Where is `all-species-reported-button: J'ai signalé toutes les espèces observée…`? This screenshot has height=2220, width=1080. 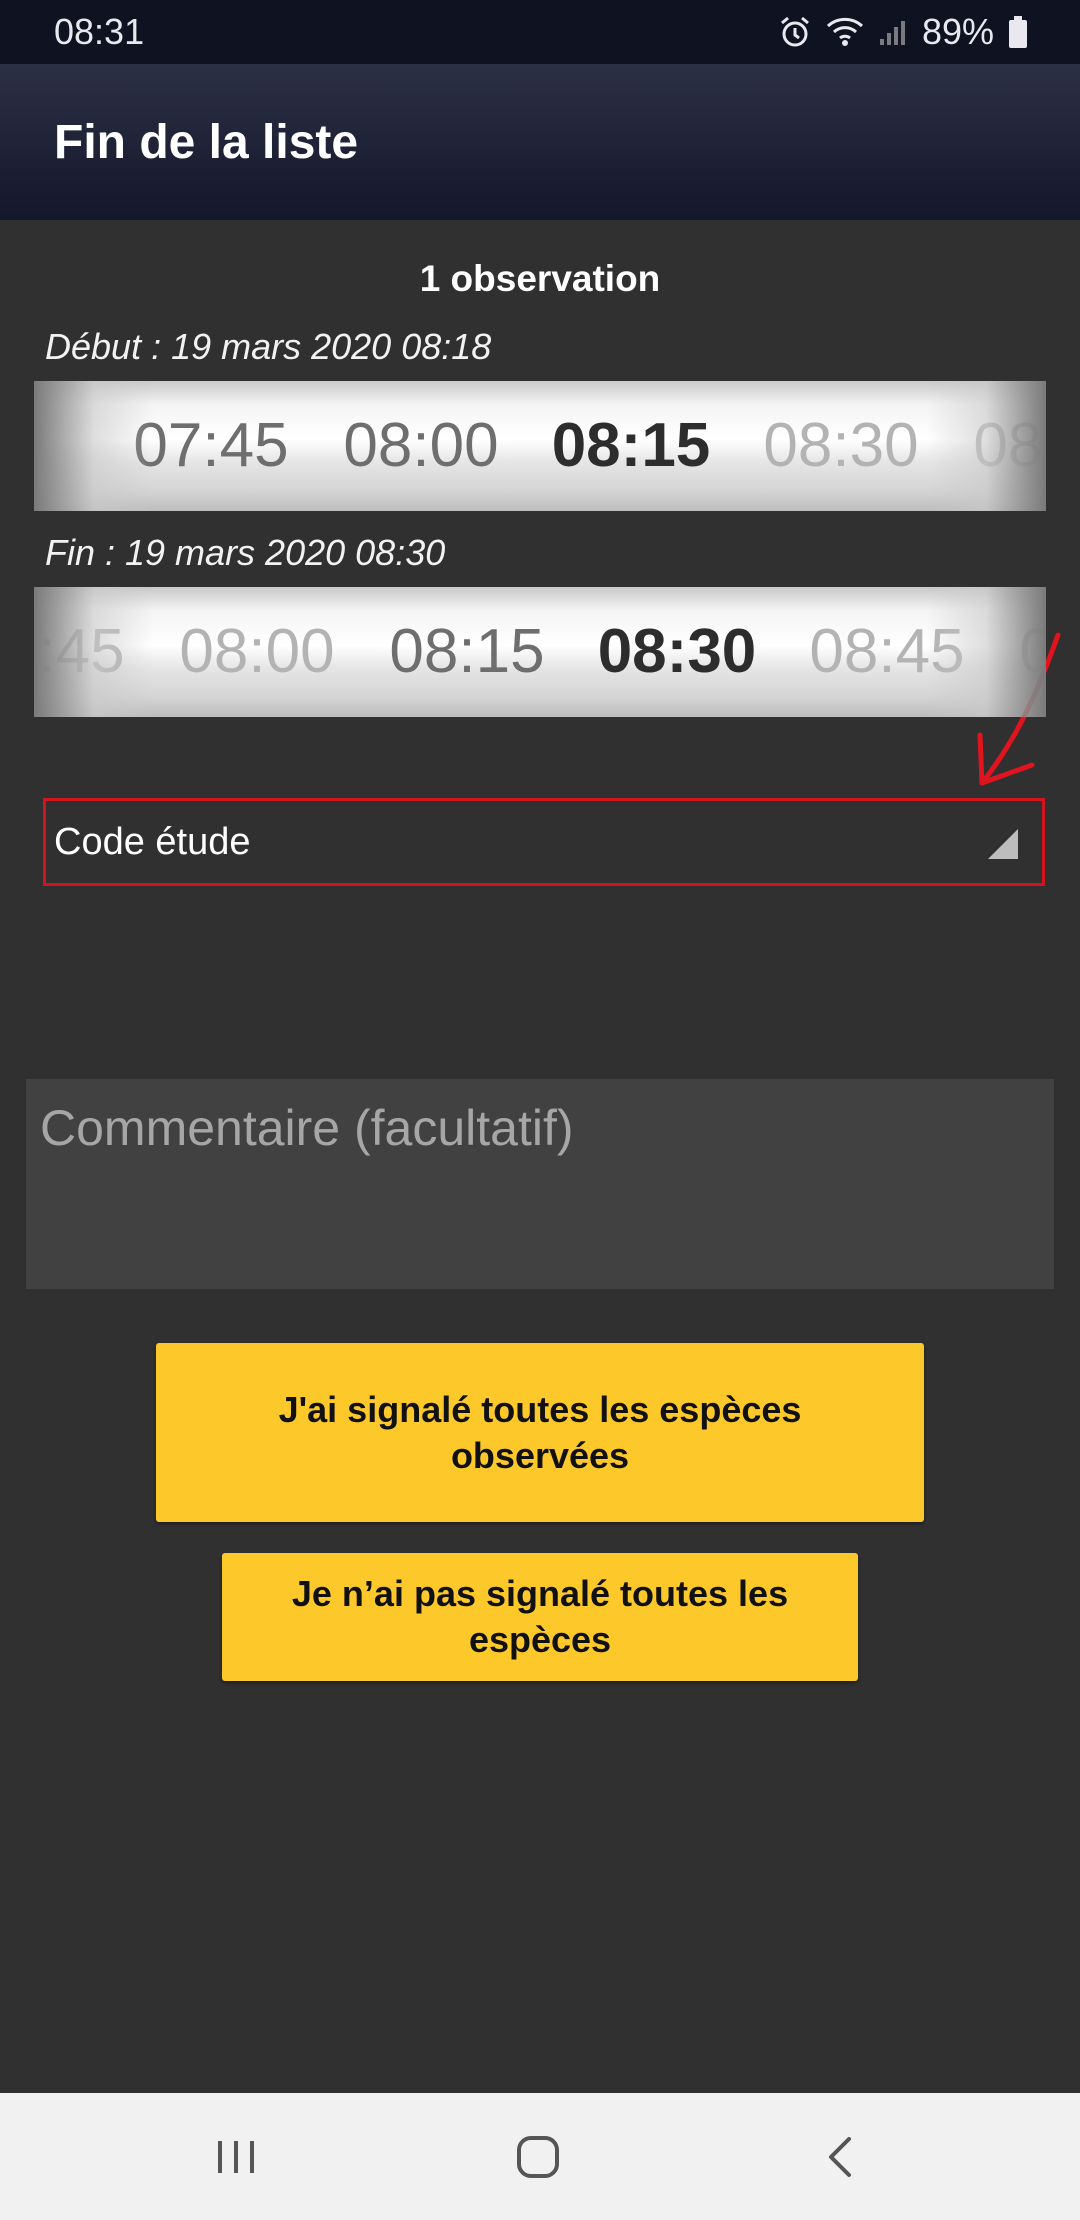 all-species-reported-button: J'ai signalé toutes les espèces observée… is located at coordinates (540, 1432).